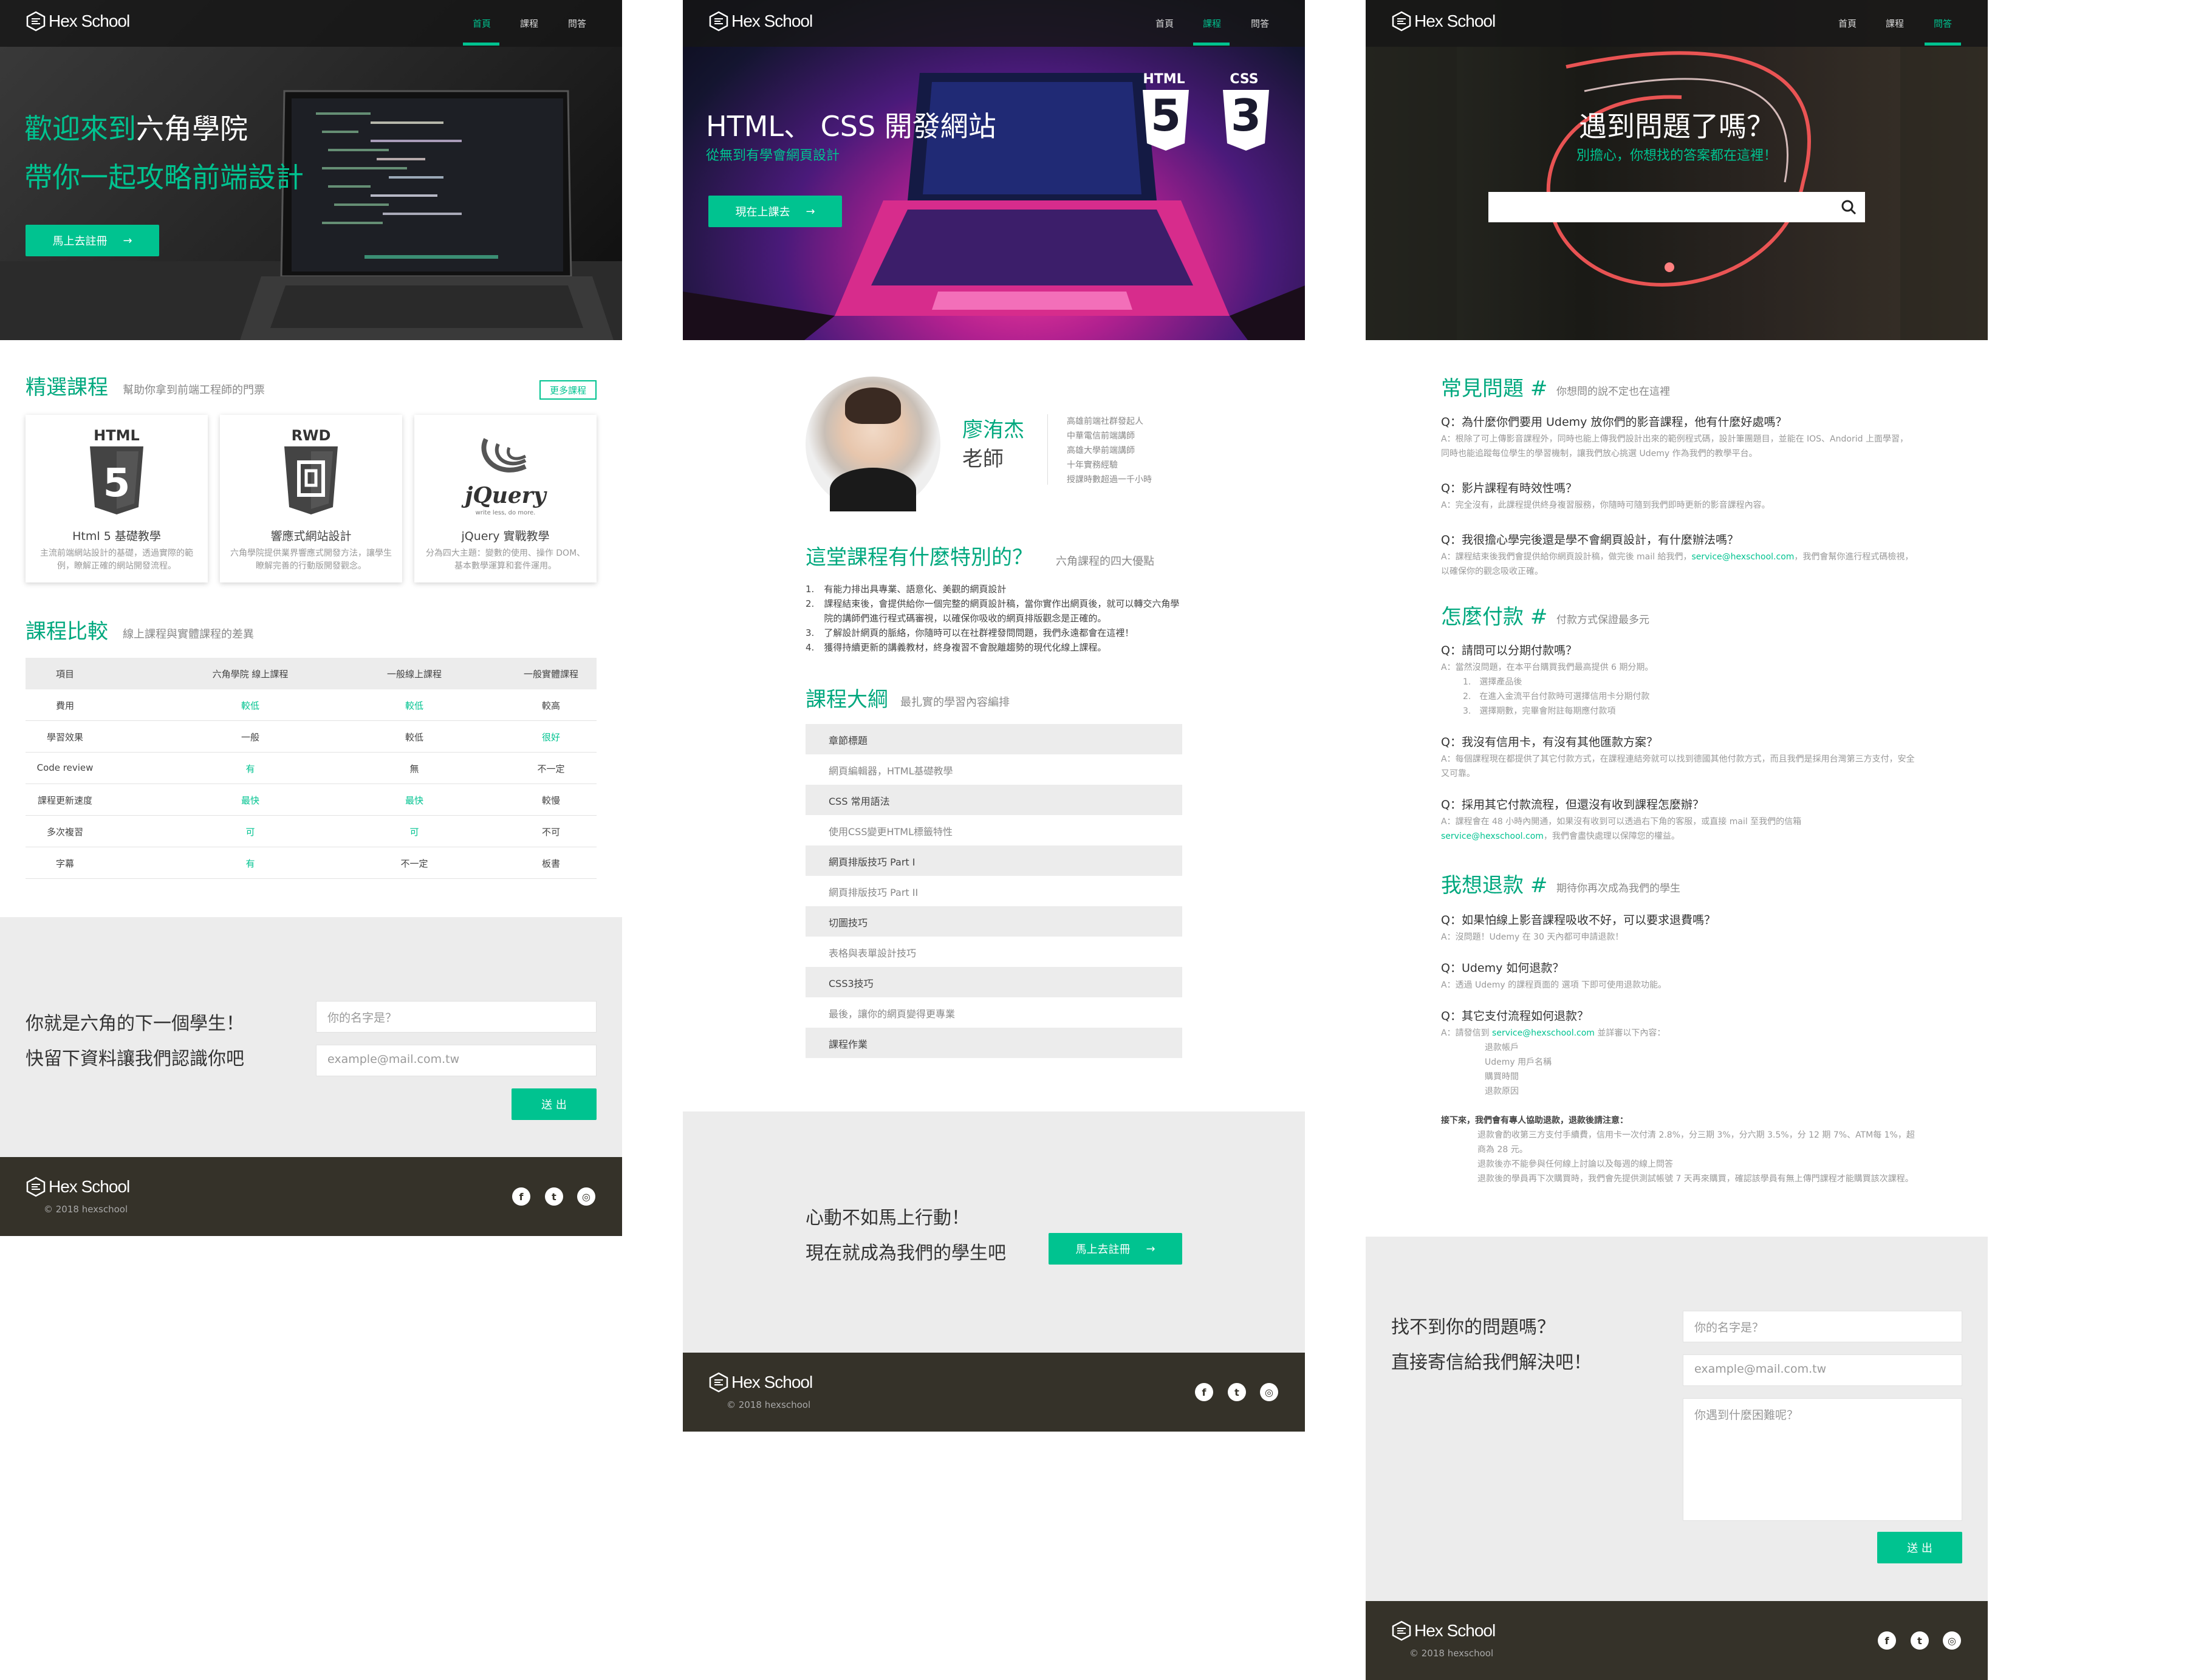 Image resolution: width=2187 pixels, height=1680 pixels. Describe the element at coordinates (775, 211) in the screenshot. I see `start-course-button: 現在上課去 →` at that location.